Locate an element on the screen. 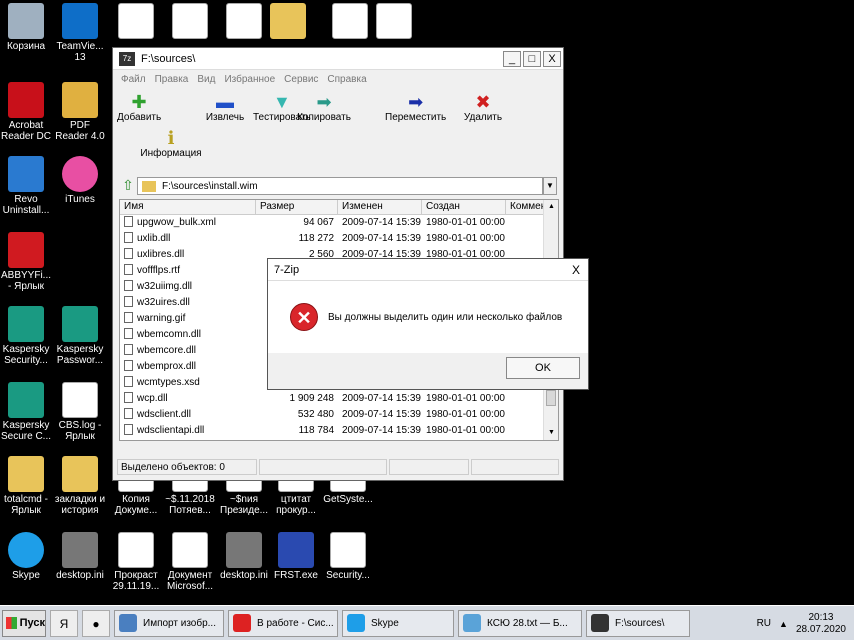 The height and width of the screenshot is (640, 854). desktop-icon-label: FRST.exe is located at coordinates (296, 575).